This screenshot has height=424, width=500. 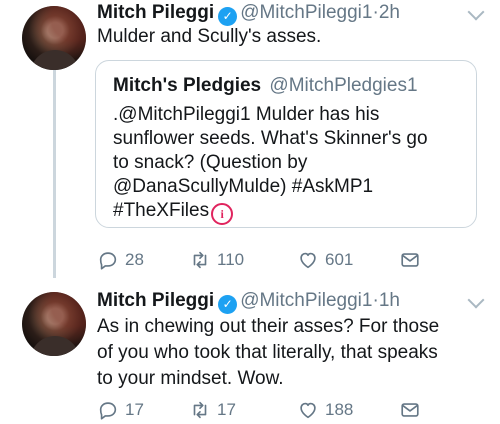 I want to click on retweet-count: 17, so click(x=226, y=409).